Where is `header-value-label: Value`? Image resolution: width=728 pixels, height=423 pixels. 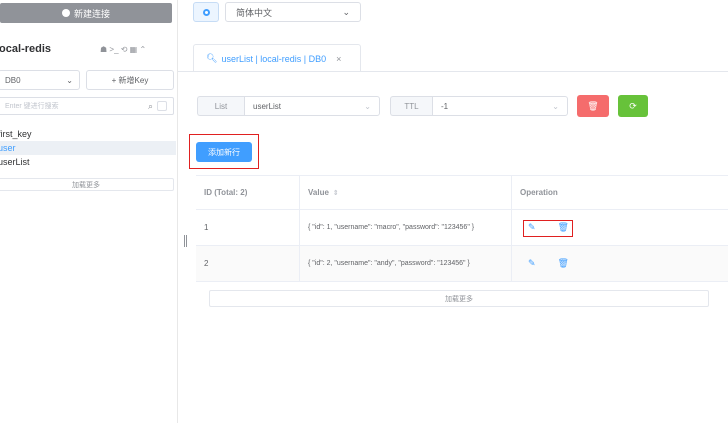 header-value-label: Value is located at coordinates (318, 192).